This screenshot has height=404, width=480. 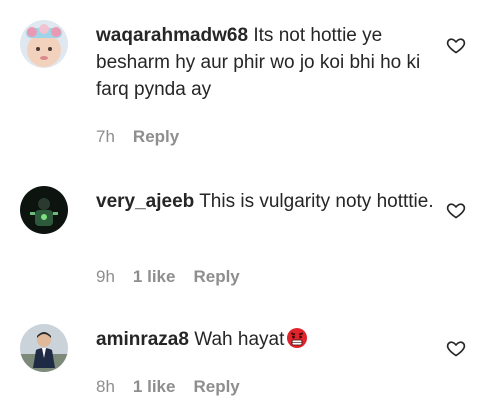 I want to click on comment-text: This is vulgarity noty hotttie., so click(x=316, y=201).